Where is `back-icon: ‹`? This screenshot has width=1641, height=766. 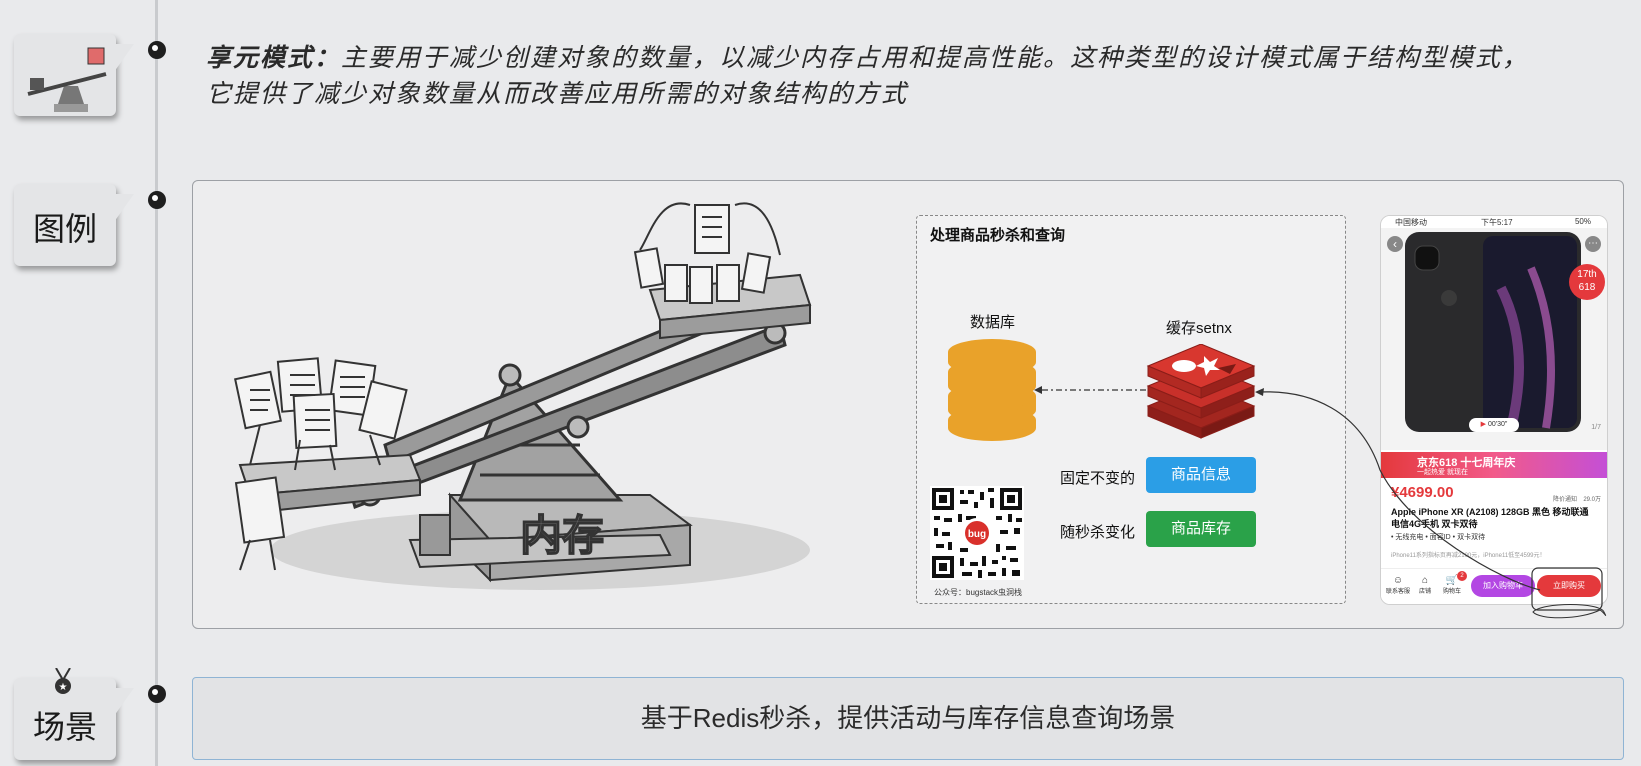 back-icon: ‹ is located at coordinates (1395, 244).